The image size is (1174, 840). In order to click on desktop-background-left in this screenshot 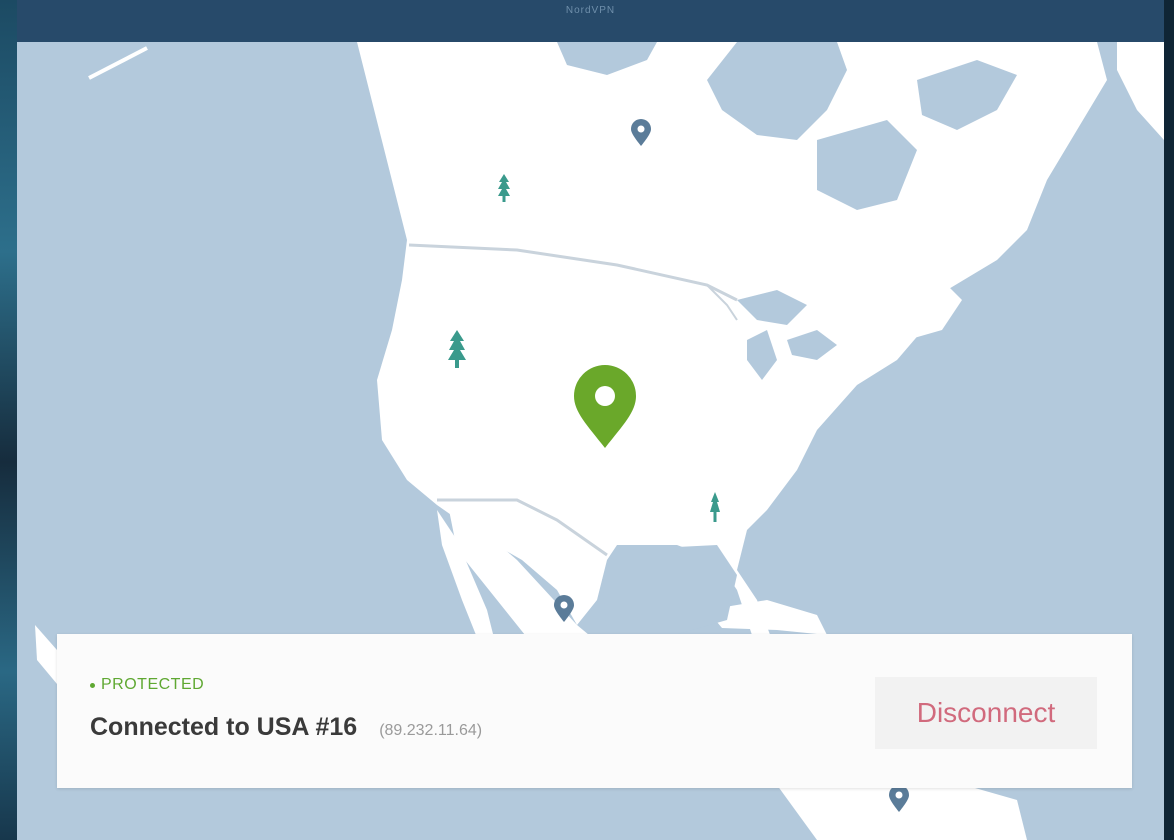, I will do `click(8, 420)`.